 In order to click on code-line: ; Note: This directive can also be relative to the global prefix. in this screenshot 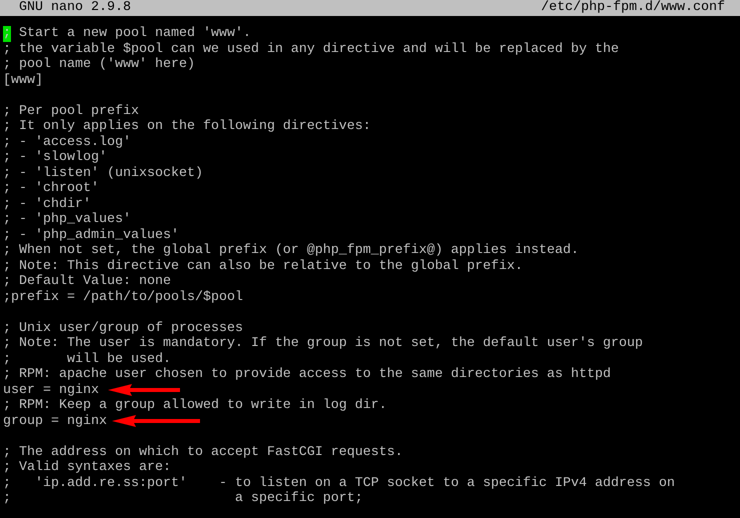, I will do `click(263, 266)`.